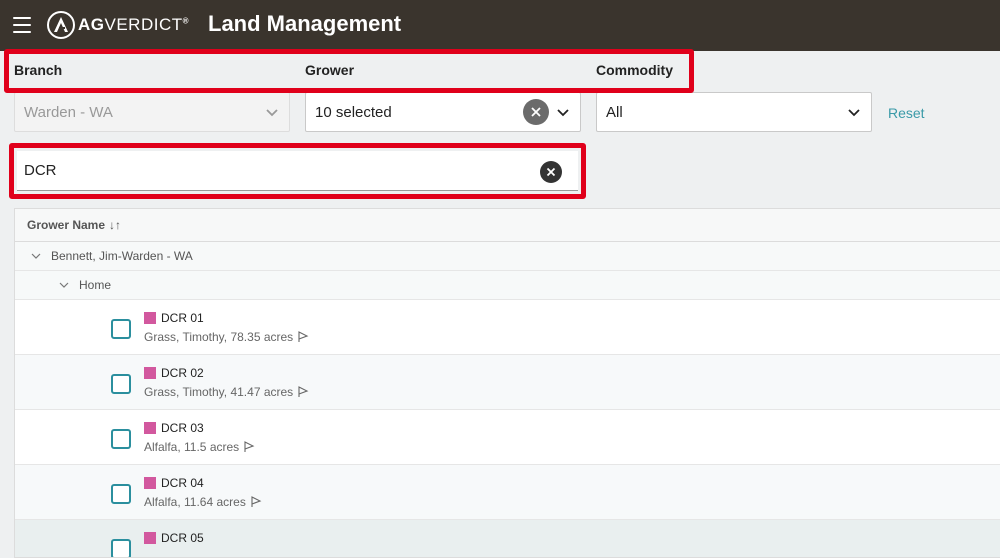  What do you see at coordinates (330, 70) in the screenshot?
I see `grower-label: Grower` at bounding box center [330, 70].